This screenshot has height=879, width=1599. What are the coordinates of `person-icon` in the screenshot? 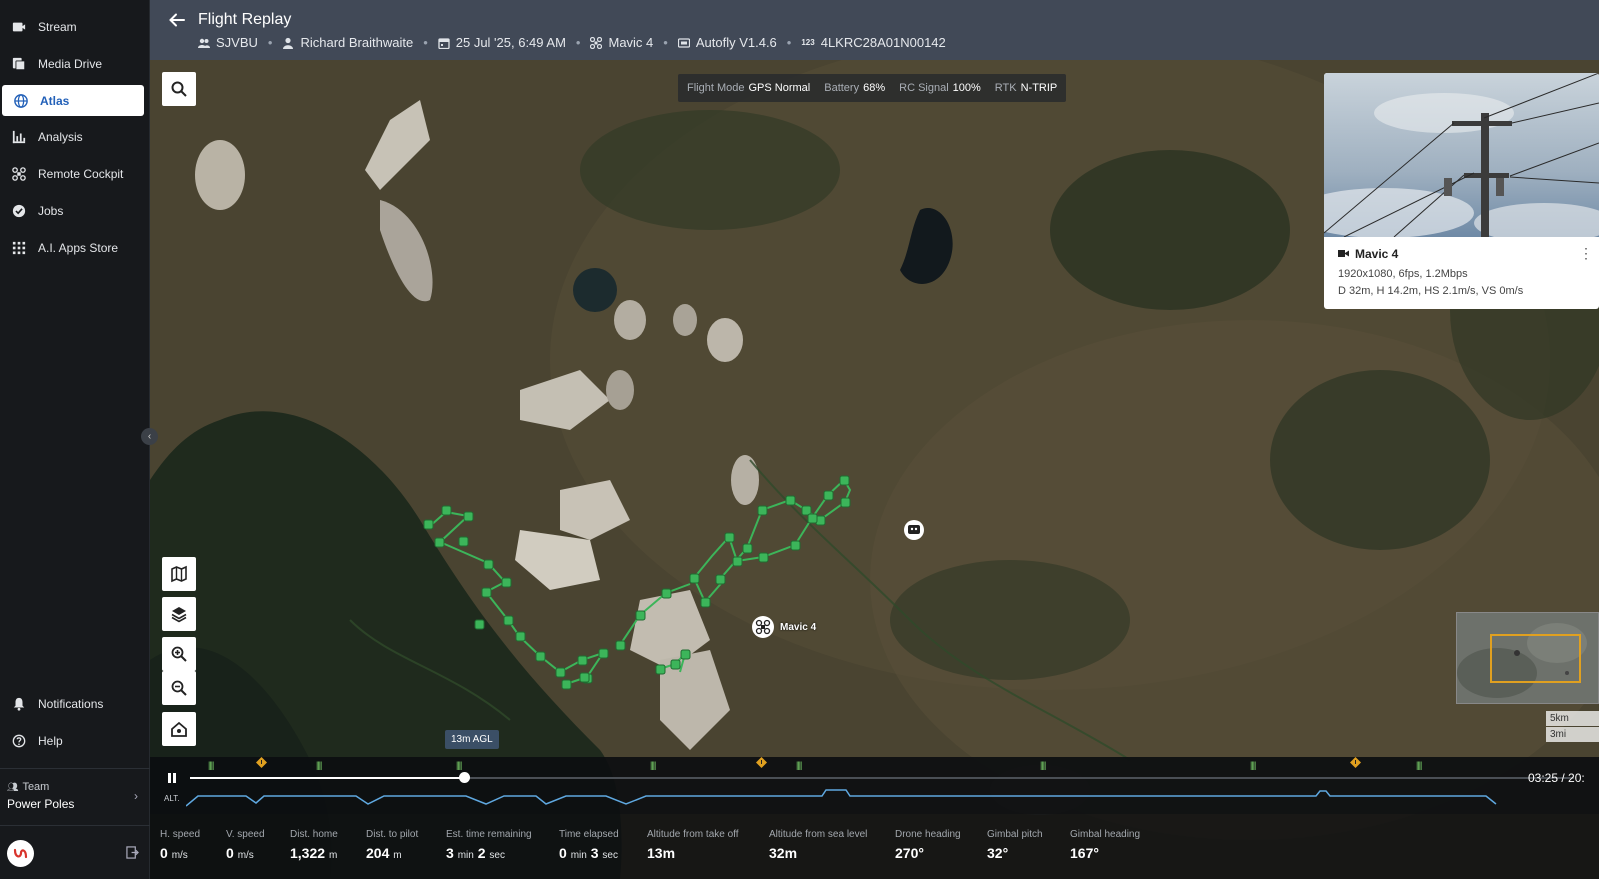 It's located at (288, 43).